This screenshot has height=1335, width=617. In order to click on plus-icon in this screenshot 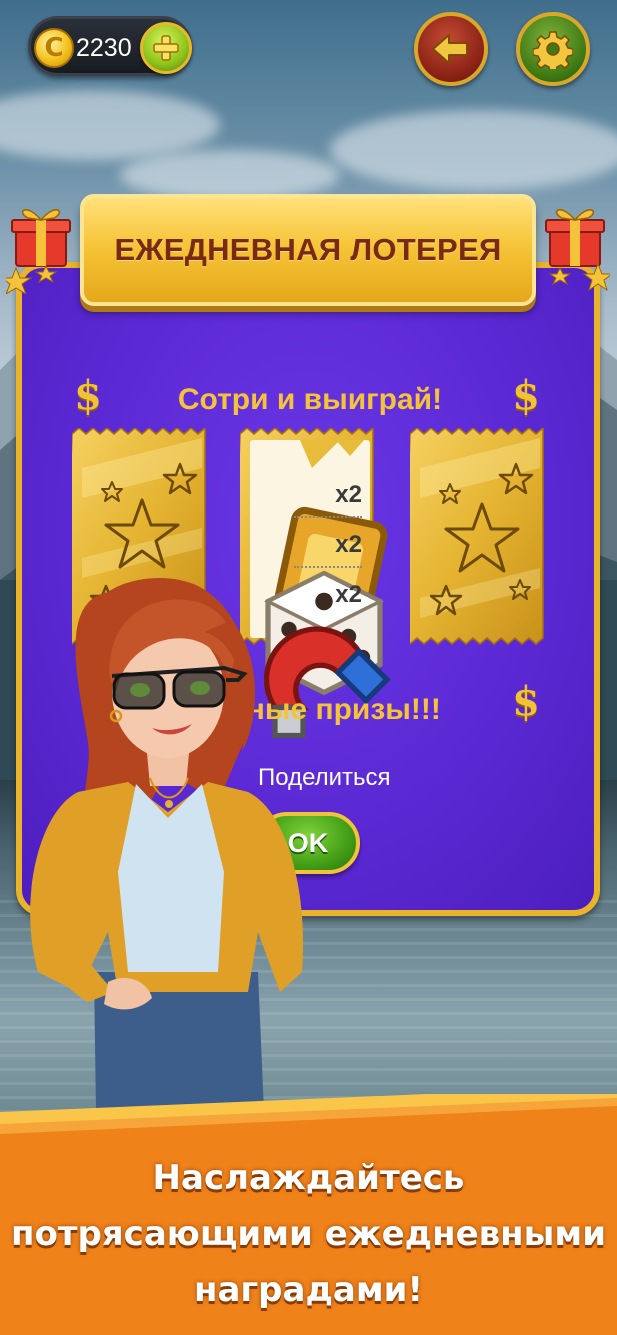, I will do `click(166, 48)`.